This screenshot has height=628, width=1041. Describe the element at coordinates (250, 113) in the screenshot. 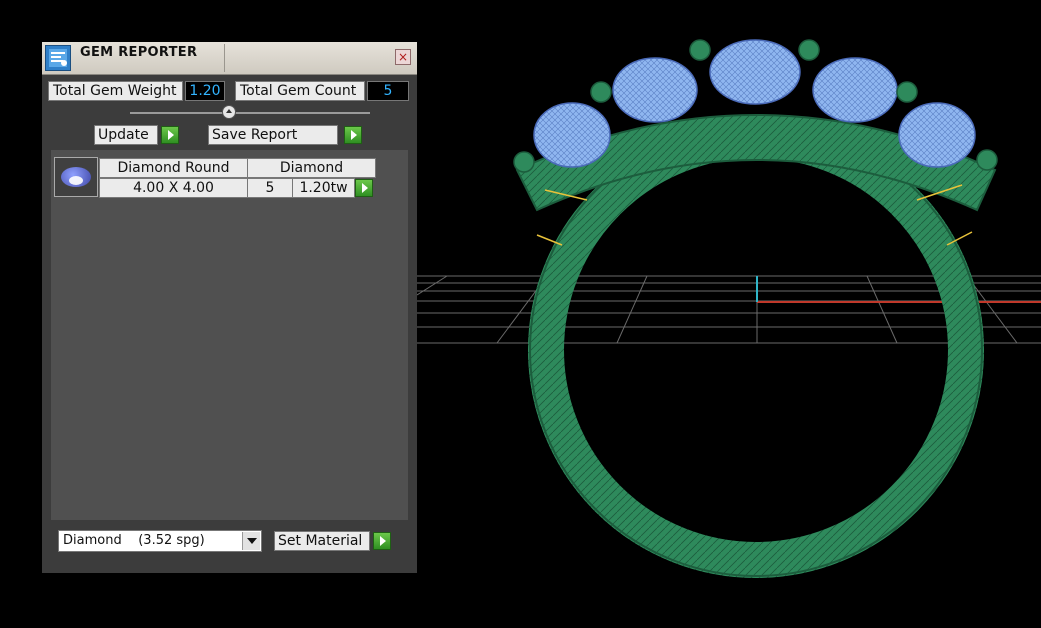

I see `slider-track` at that location.